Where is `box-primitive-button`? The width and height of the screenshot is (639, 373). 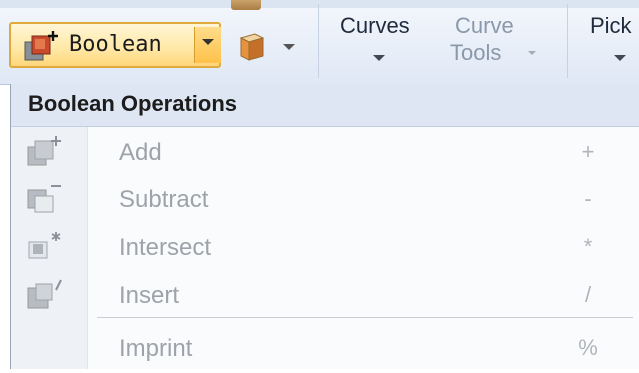 box-primitive-button is located at coordinates (266, 46).